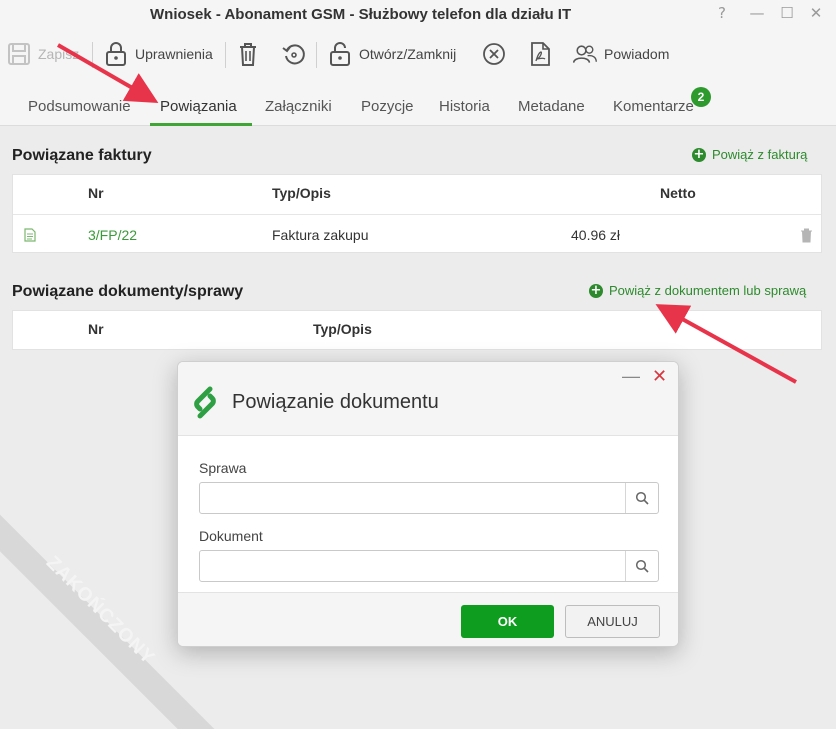 The image size is (836, 729). Describe the element at coordinates (174, 54) in the screenshot. I see `permissions-button-label: Uprawnienia` at that location.